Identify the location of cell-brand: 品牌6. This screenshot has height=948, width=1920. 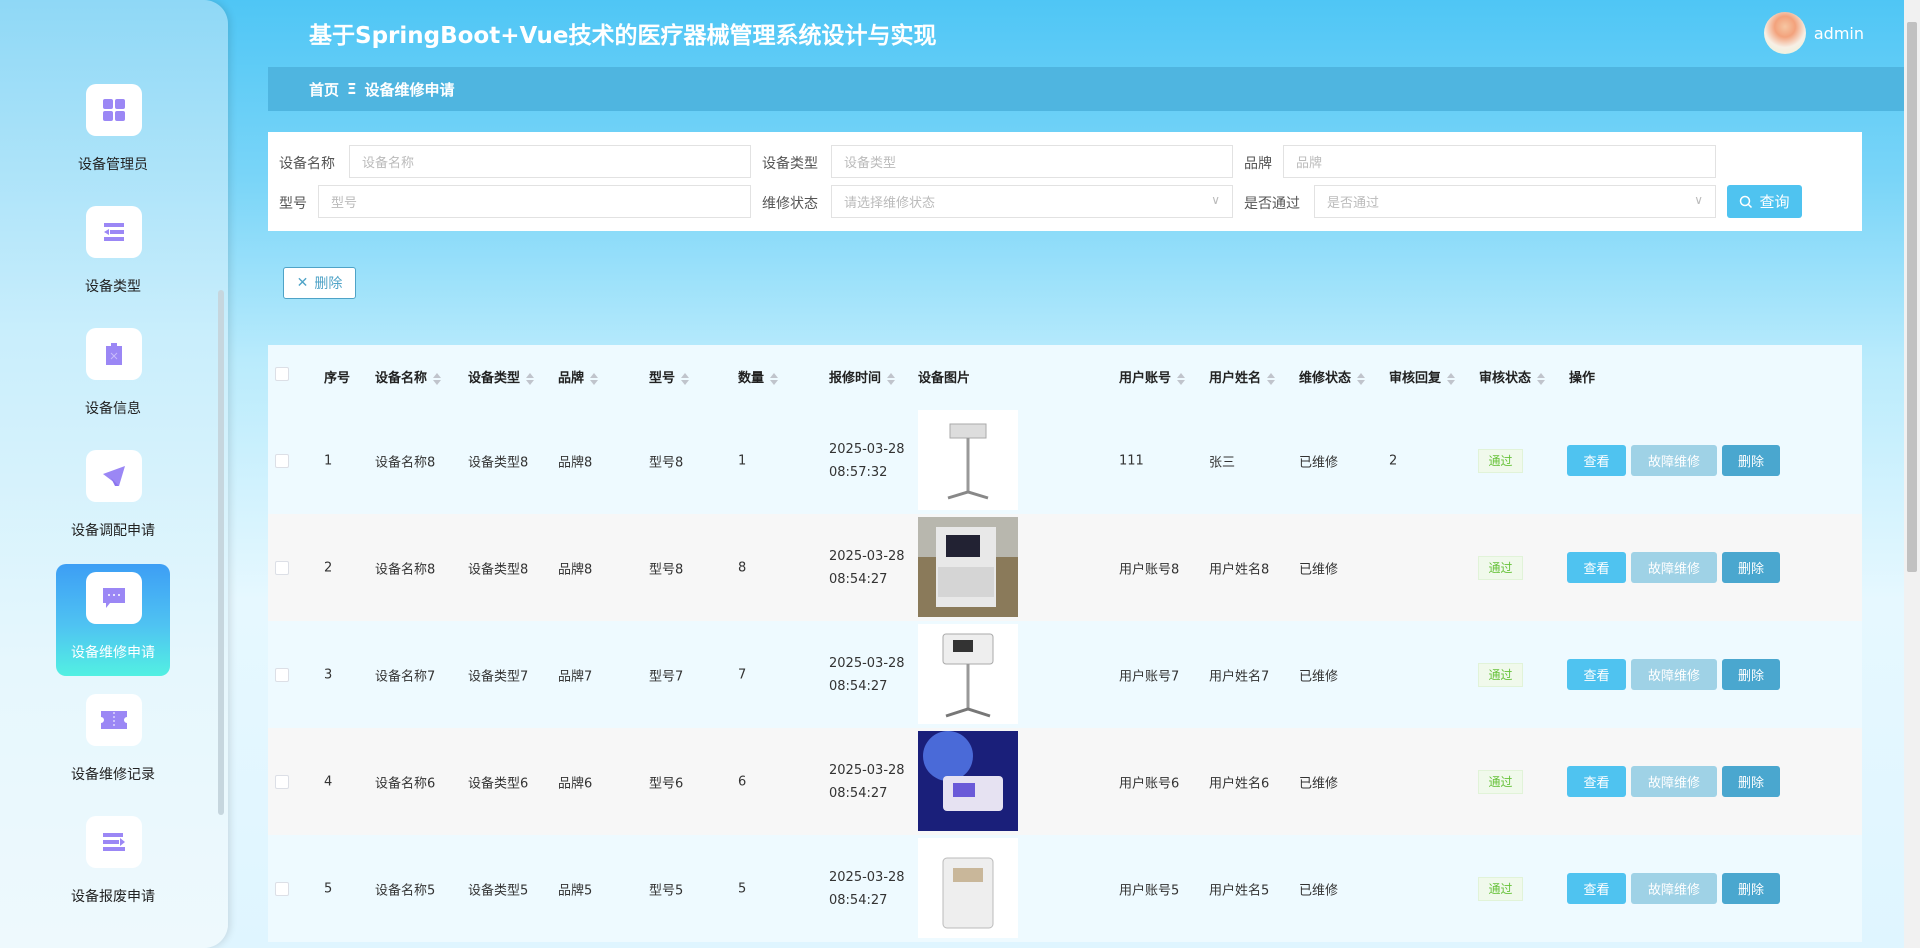
(575, 783).